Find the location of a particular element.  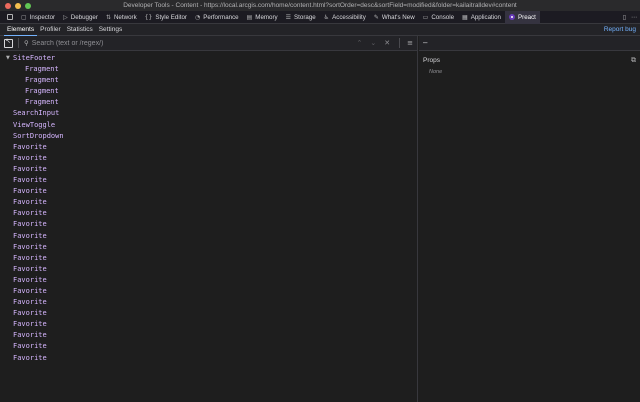

tab-label: Preact is located at coordinates (527, 17).